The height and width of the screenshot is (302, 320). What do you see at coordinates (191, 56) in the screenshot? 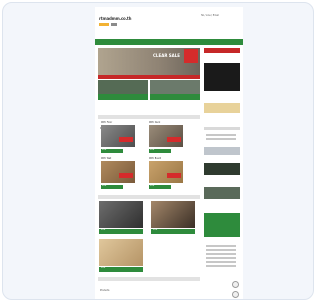
I see `hero-badge` at bounding box center [191, 56].